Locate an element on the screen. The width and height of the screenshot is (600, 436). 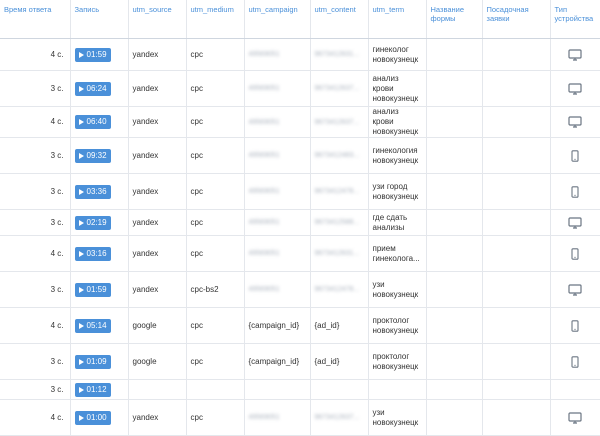
recording-cell: 09:32 is located at coordinates (99, 155).